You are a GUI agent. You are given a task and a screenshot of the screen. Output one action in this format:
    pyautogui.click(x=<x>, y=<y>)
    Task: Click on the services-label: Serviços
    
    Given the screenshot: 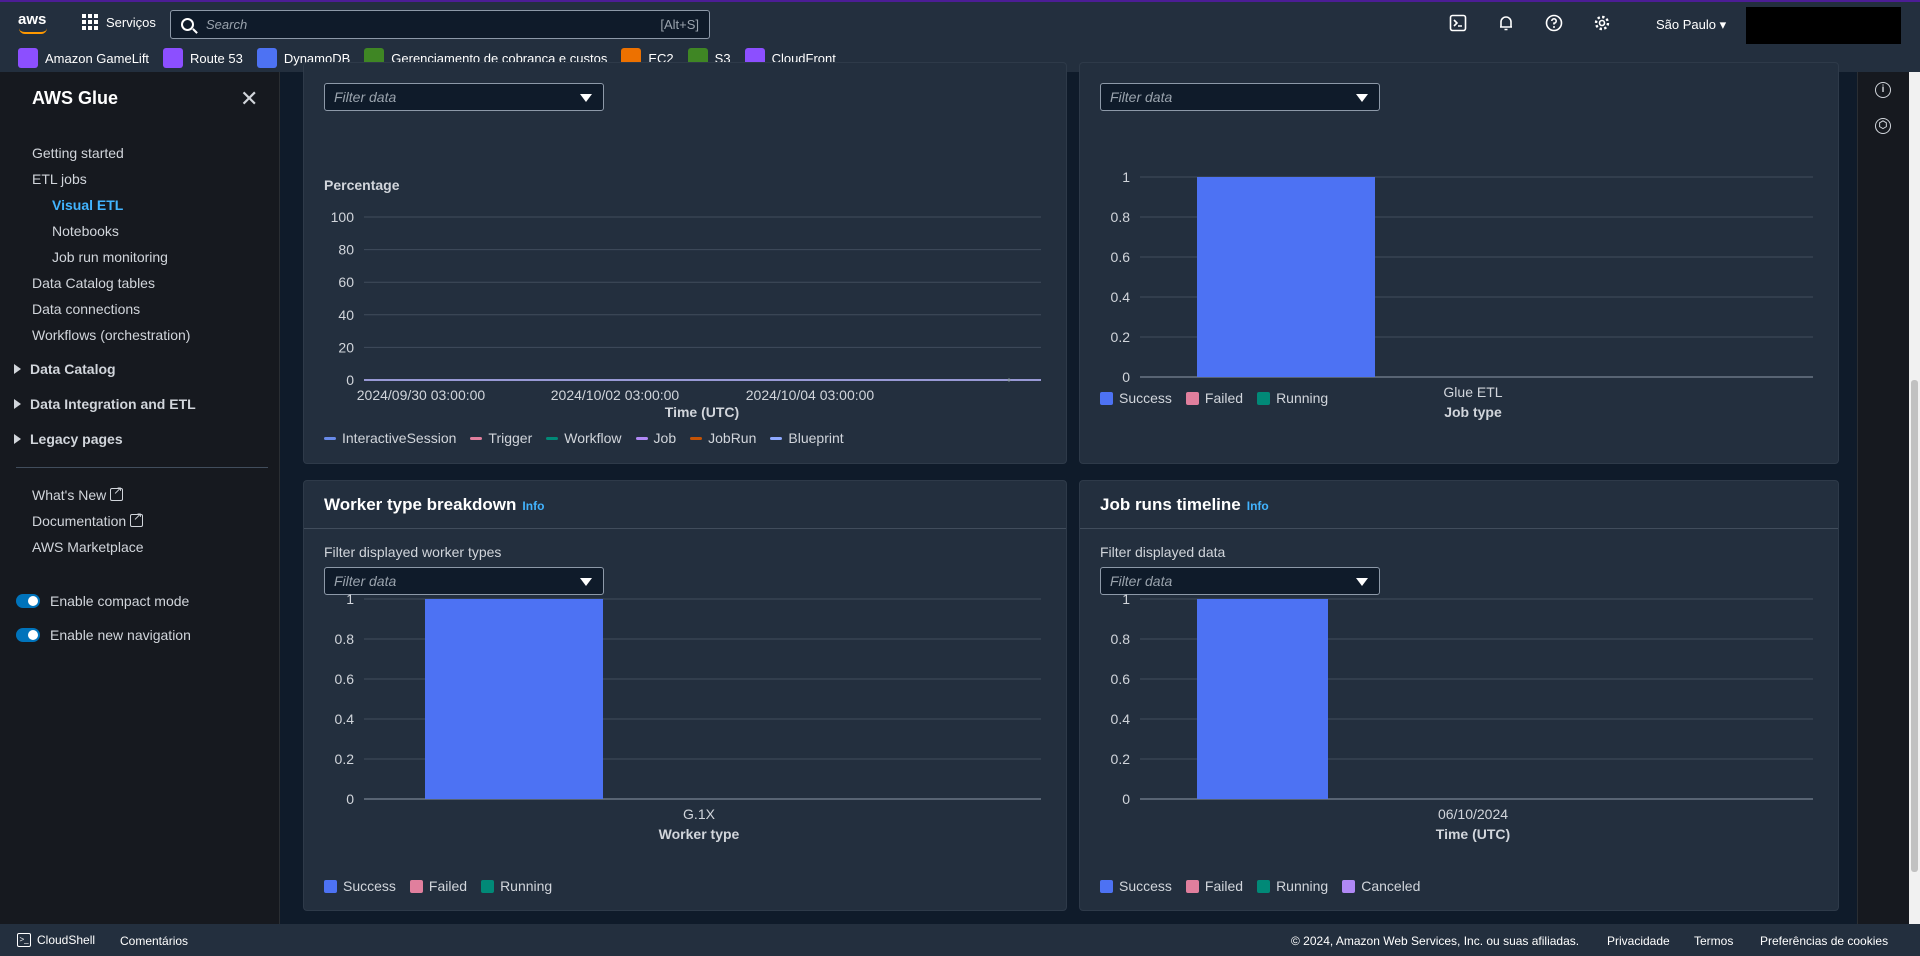 What is the action you would take?
    pyautogui.click(x=131, y=22)
    